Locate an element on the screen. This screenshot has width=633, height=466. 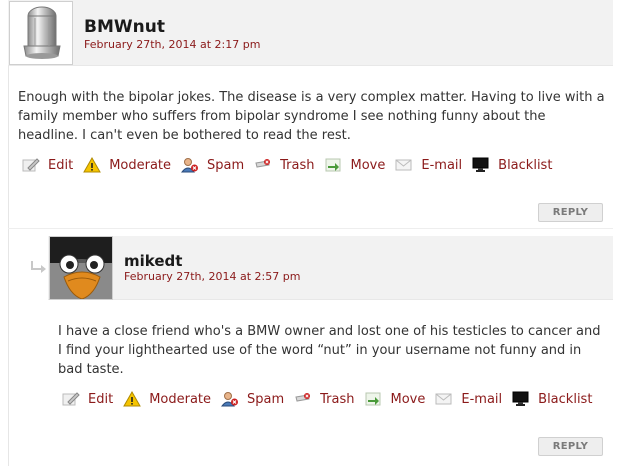
thread-border is located at coordinates (8, 233).